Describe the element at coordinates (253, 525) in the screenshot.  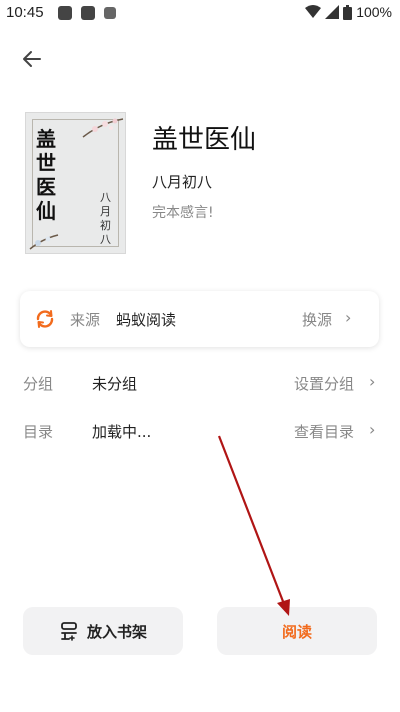
I see `annotation-arrow` at that location.